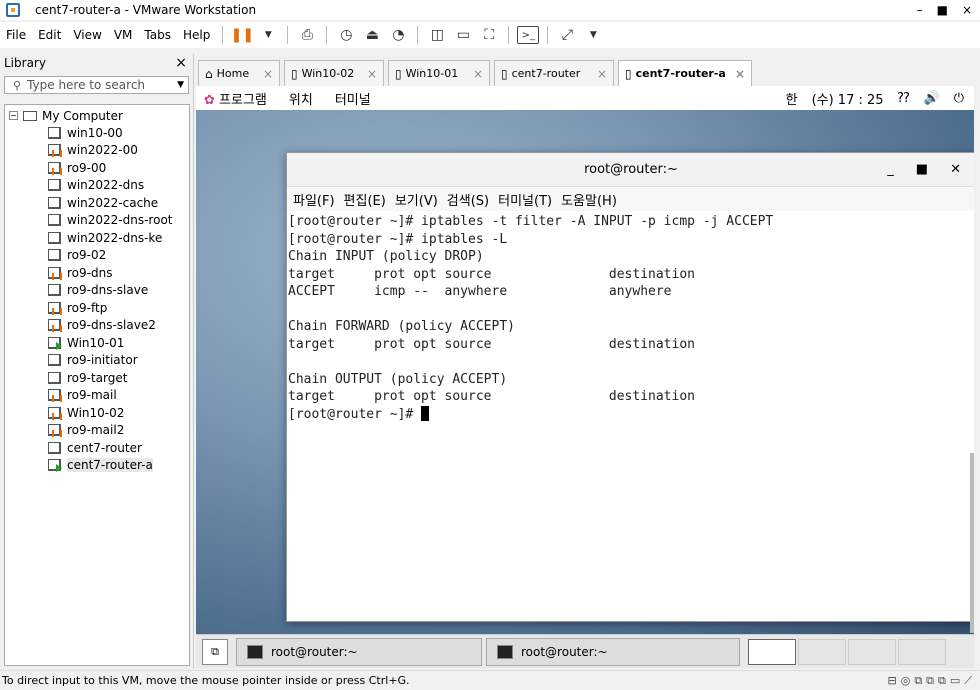  Describe the element at coordinates (242, 35) in the screenshot. I see `pause-vm-icon: ❚❚` at that location.